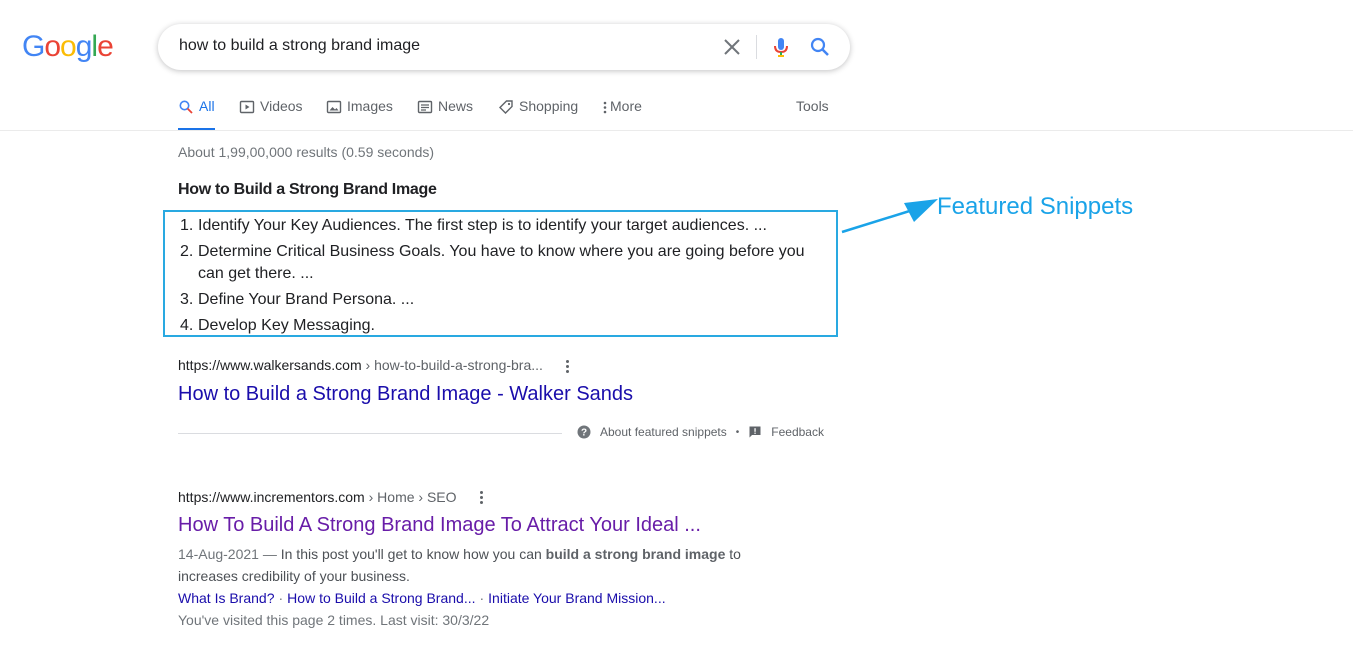 The height and width of the screenshot is (651, 1353). I want to click on tab-label: Shopping, so click(549, 106).